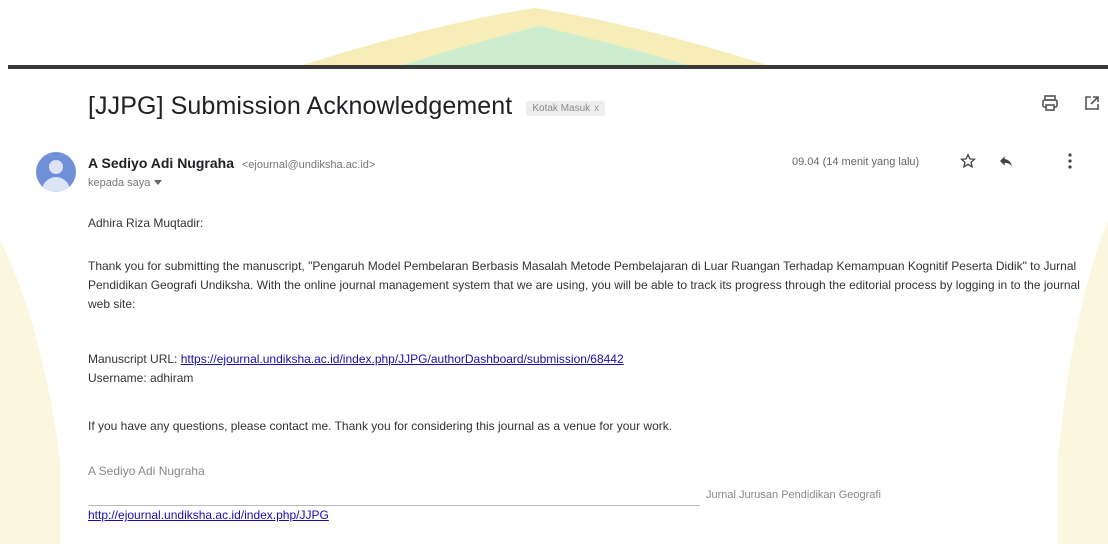 The width and height of the screenshot is (1108, 544). I want to click on inbox-label-chip: Kotak Masuk x, so click(566, 108).